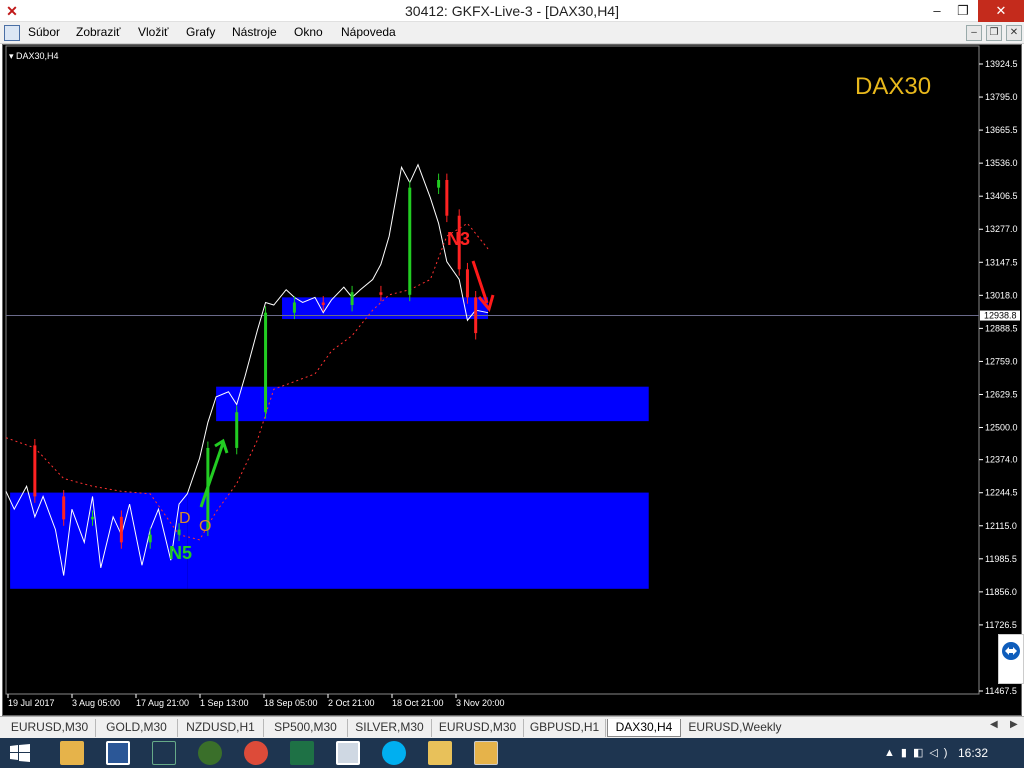 The width and height of the screenshot is (1024, 768). Describe the element at coordinates (210, 753) in the screenshot. I see `taskbar-globe-icon` at that location.